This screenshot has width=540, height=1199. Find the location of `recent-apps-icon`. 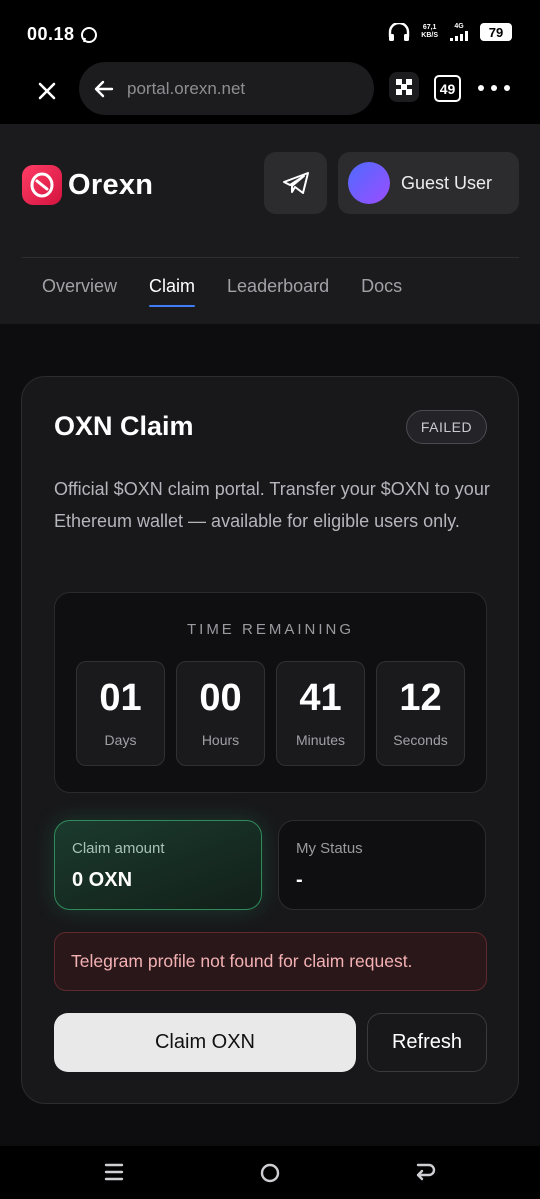

recent-apps-icon is located at coordinates (114, 1172).